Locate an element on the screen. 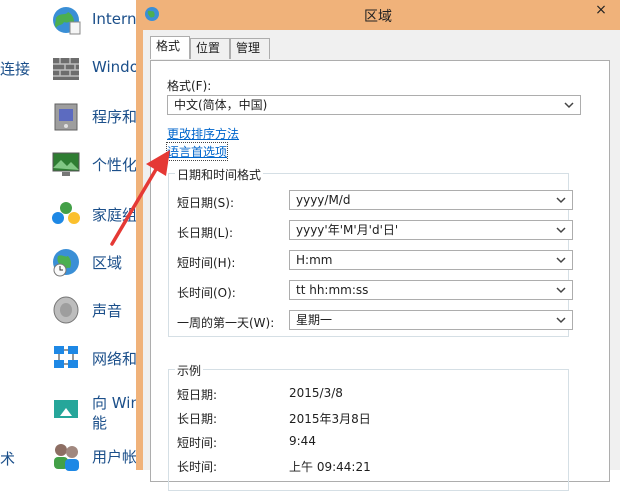 The width and height of the screenshot is (620, 491). change-sort-link: 更改排序方法 is located at coordinates (203, 133).